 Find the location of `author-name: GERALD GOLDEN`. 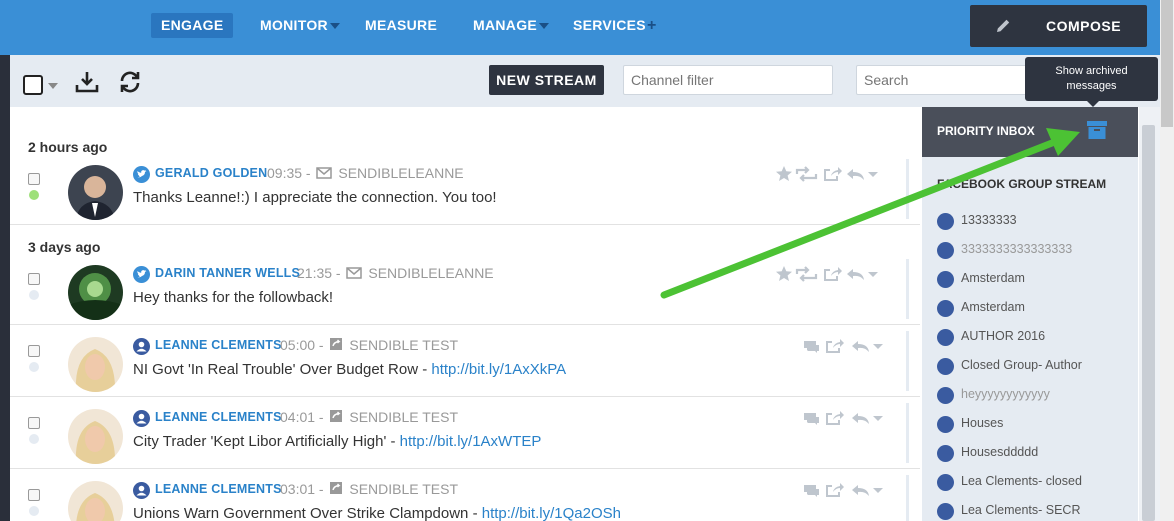

author-name: GERALD GOLDEN is located at coordinates (211, 173).